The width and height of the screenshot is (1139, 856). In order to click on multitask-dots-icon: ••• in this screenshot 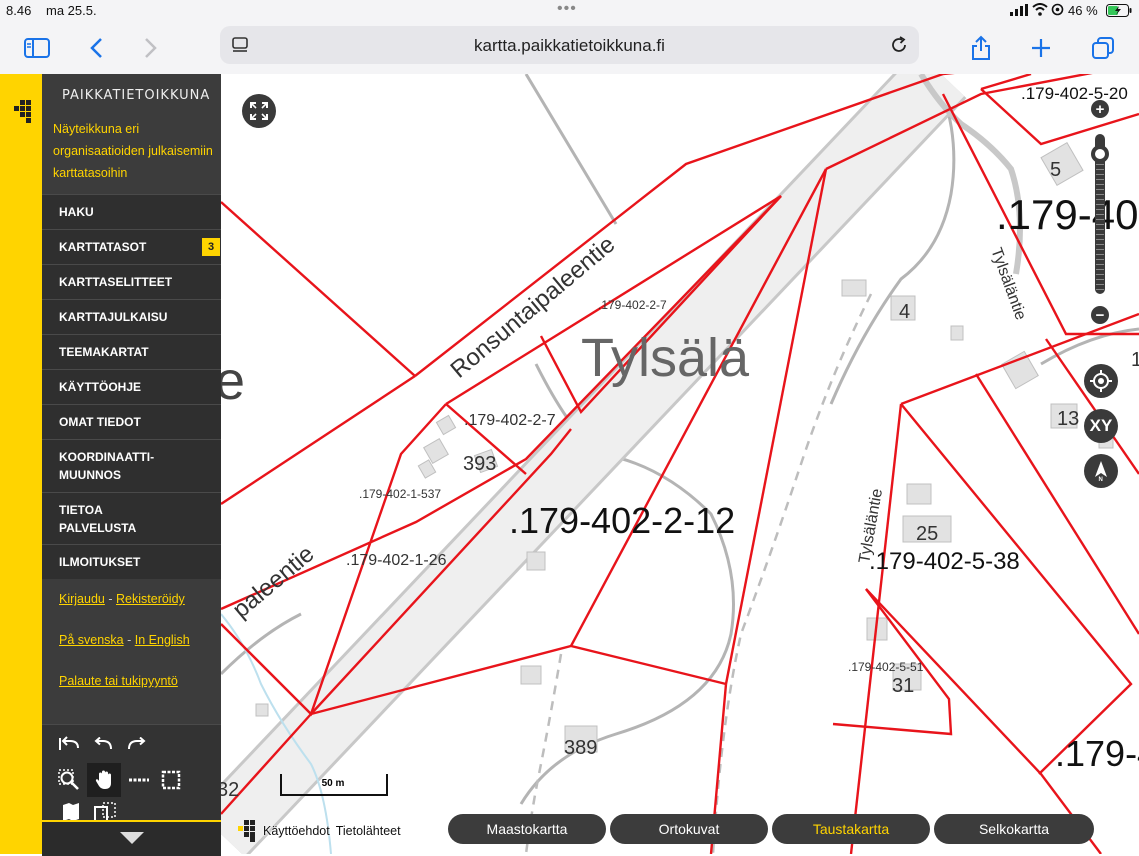, I will do `click(567, 9)`.